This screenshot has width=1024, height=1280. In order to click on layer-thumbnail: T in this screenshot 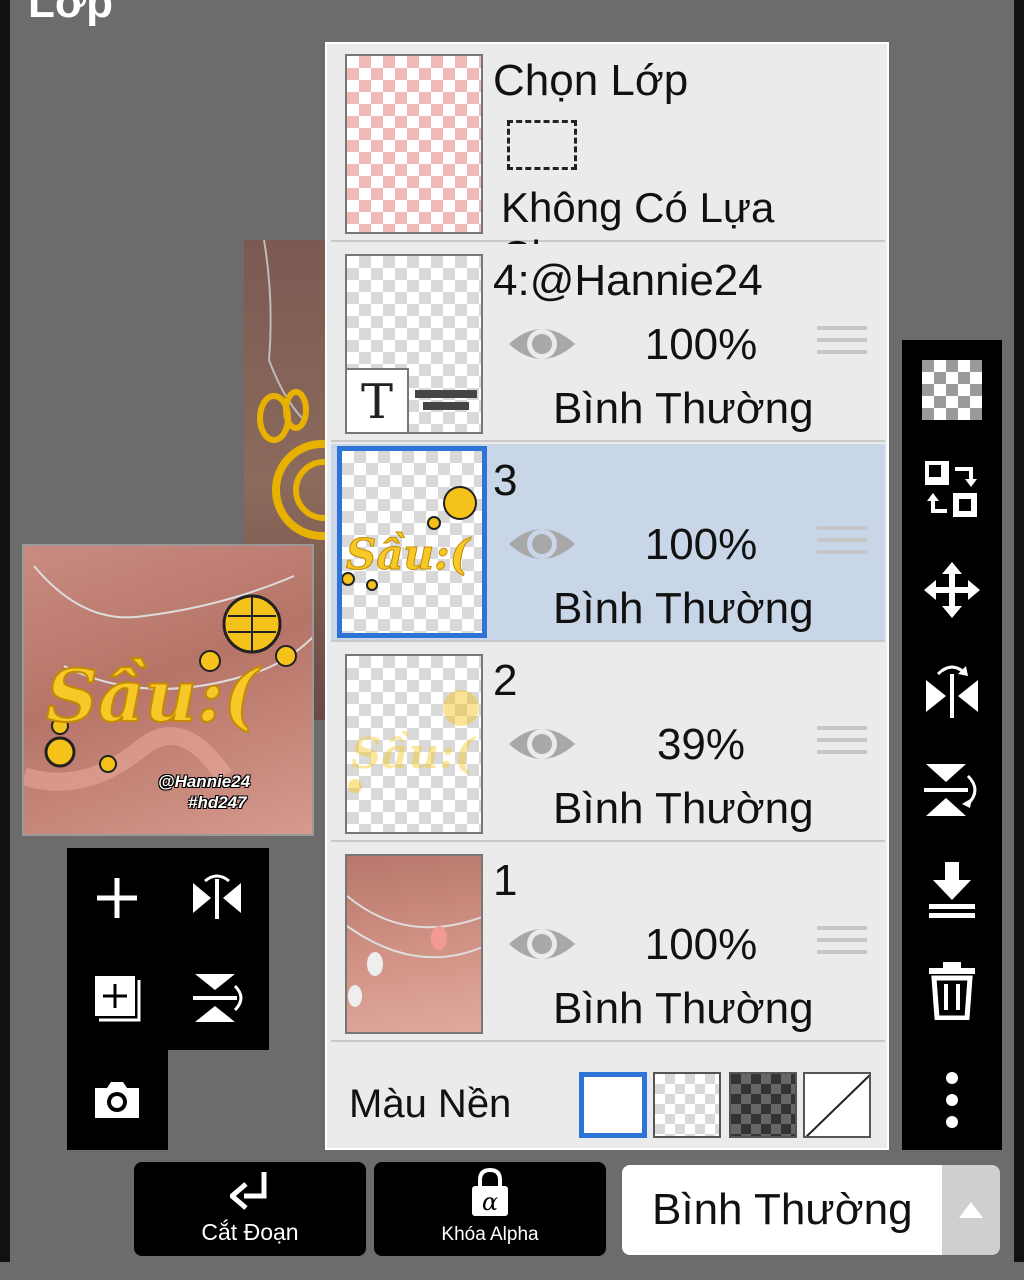, I will do `click(414, 344)`.